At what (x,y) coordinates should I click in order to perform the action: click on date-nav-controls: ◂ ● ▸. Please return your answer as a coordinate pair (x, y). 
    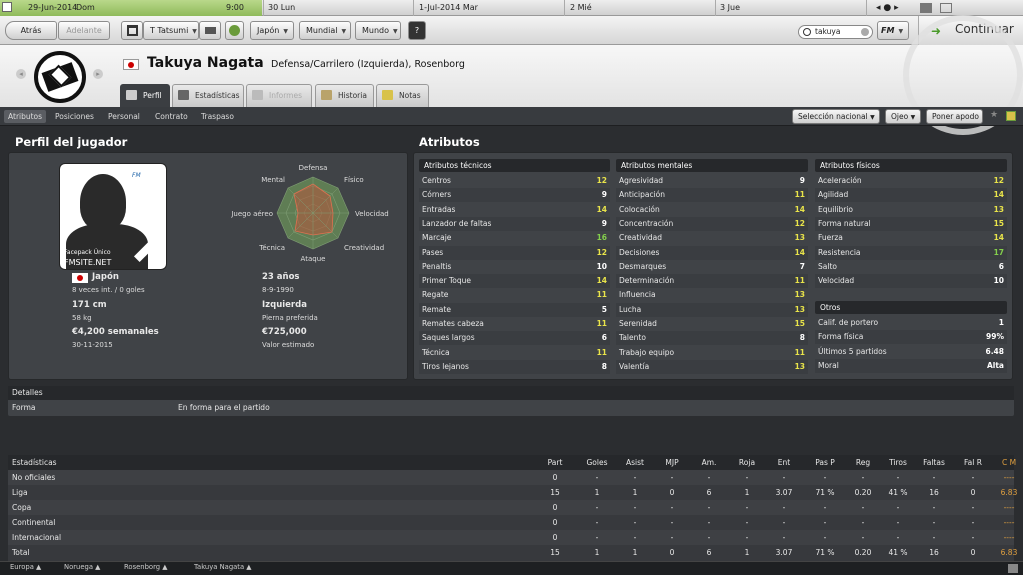
    Looking at the image, I should click on (887, 8).